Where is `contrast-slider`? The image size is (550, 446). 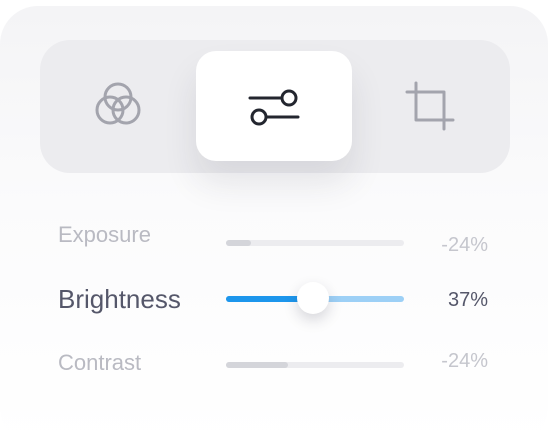
contrast-slider is located at coordinates (315, 365).